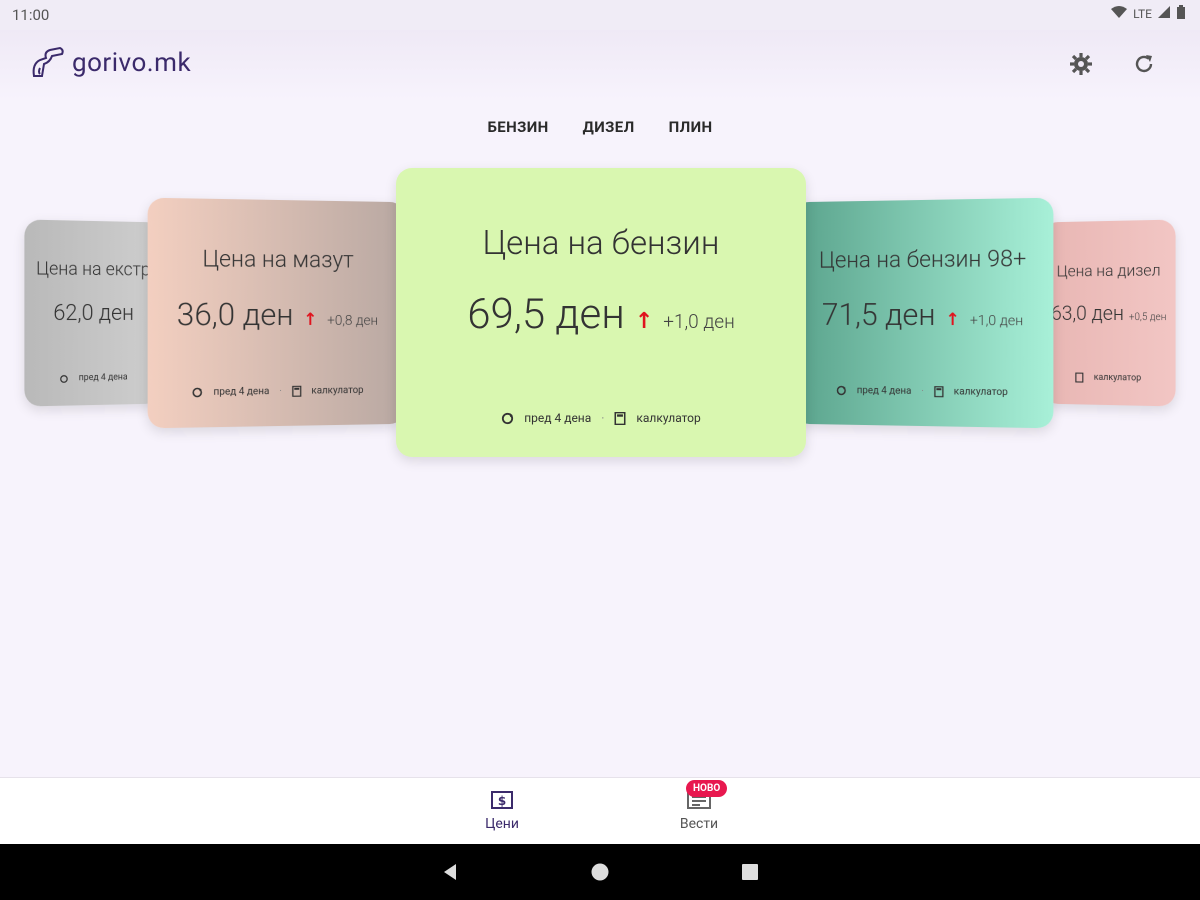  Describe the element at coordinates (1147, 317) in the screenshot. I see `card-delta: +0,5 ден` at that location.